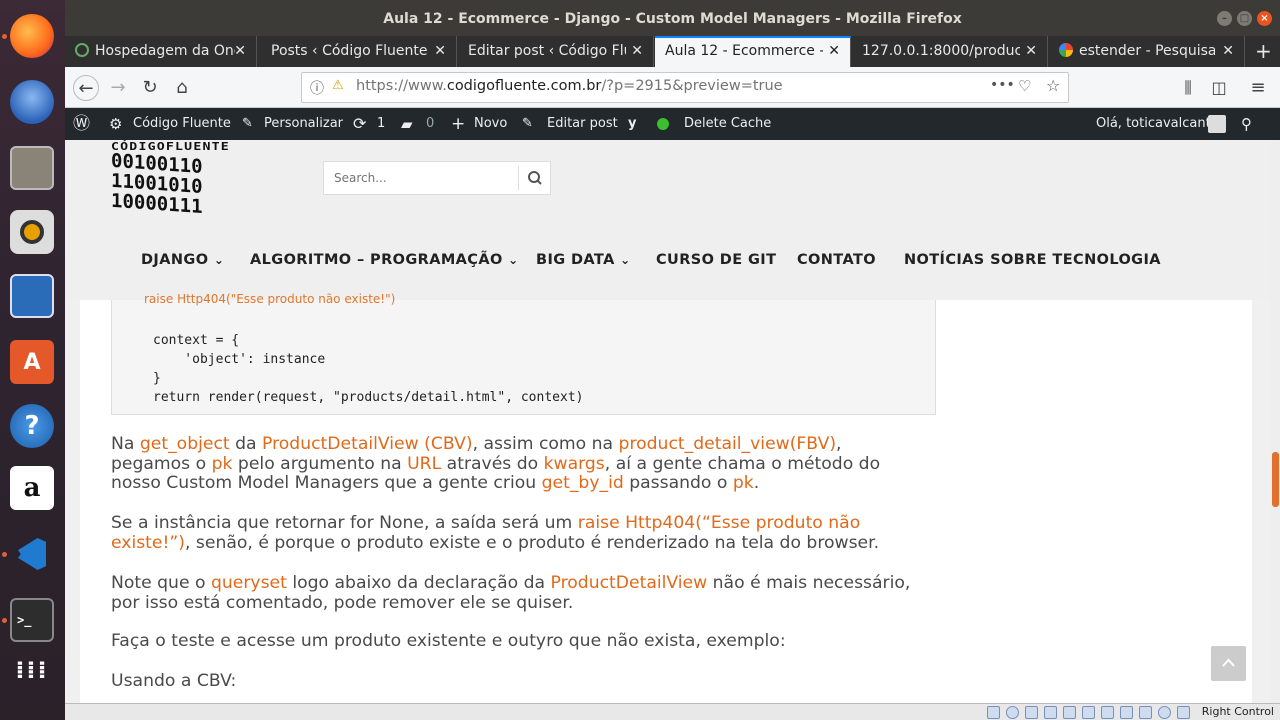 This screenshot has height=720, width=1280. Describe the element at coordinates (1237, 711) in the screenshot. I see `host-key-label: Right Control` at that location.